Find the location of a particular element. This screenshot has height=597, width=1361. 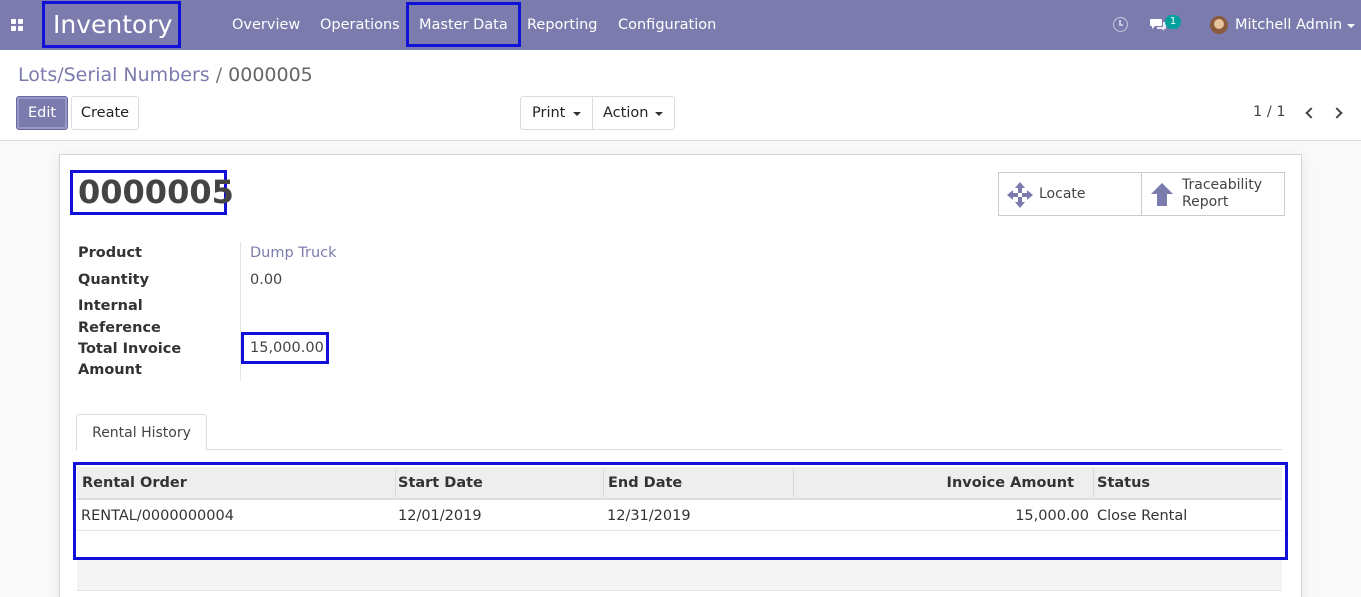

quantity-value: 0.00 is located at coordinates (266, 280).